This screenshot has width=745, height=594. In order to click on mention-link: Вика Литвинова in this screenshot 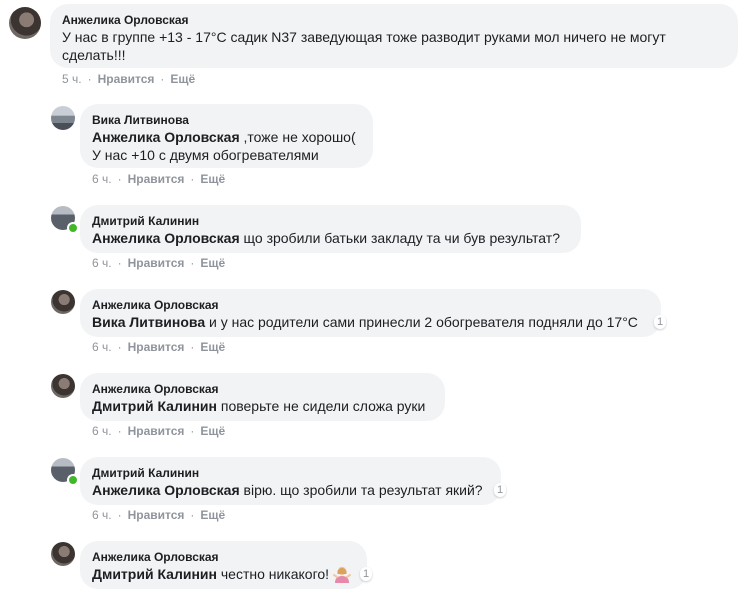, I will do `click(148, 322)`.